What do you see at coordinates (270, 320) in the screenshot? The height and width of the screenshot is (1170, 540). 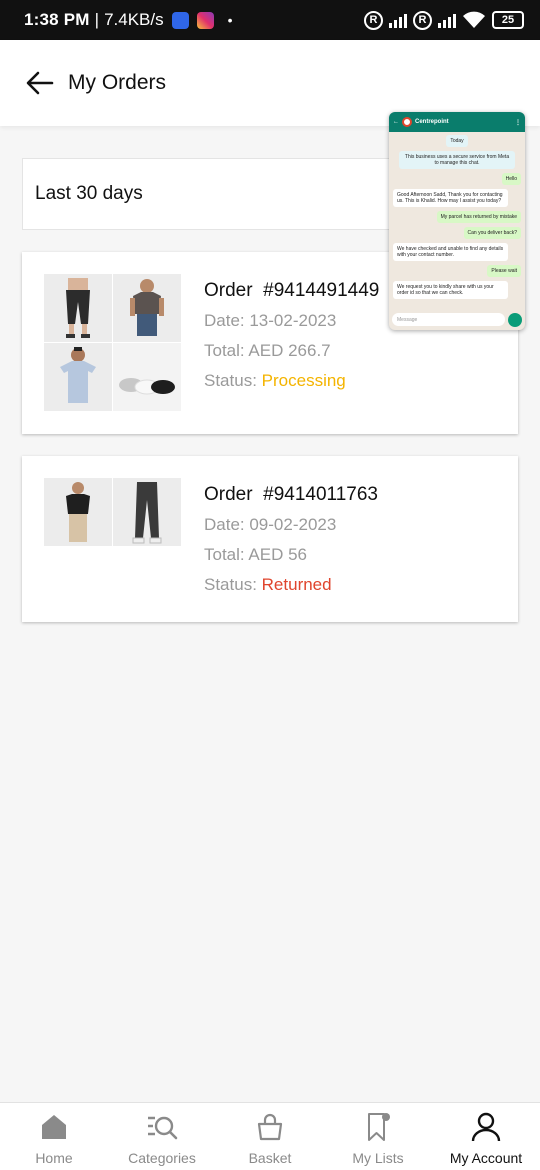 I see `order-date: Date: 13-02-2023` at bounding box center [270, 320].